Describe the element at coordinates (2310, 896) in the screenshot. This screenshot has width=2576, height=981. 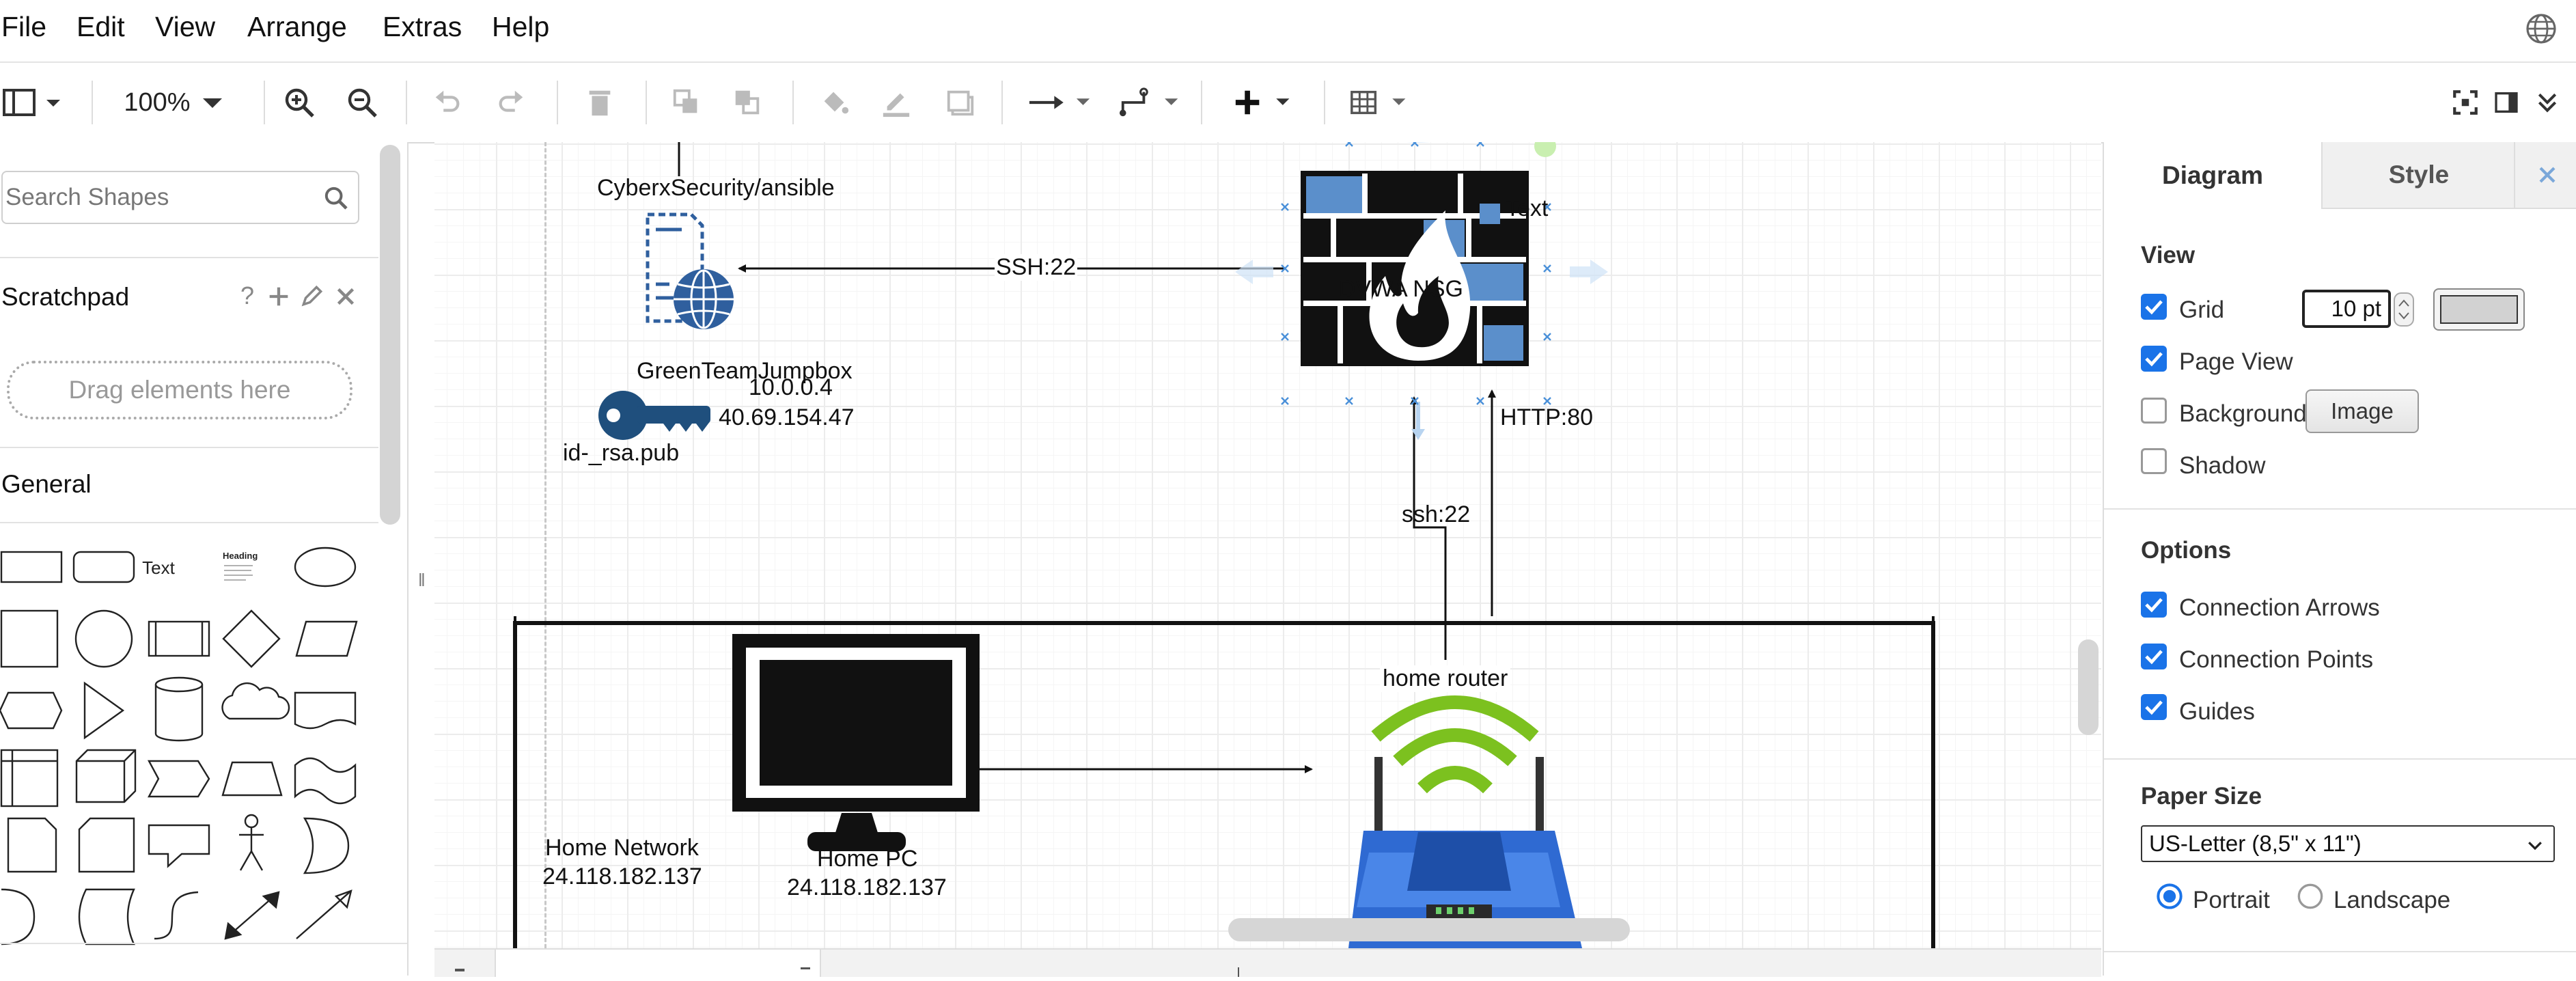
I see `landscape-radio` at that location.